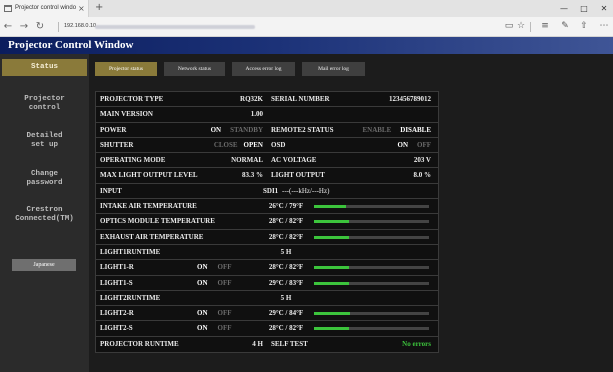 The image size is (613, 372). I want to click on projector-type-label: PROJECTOR TYPE, so click(132, 99).